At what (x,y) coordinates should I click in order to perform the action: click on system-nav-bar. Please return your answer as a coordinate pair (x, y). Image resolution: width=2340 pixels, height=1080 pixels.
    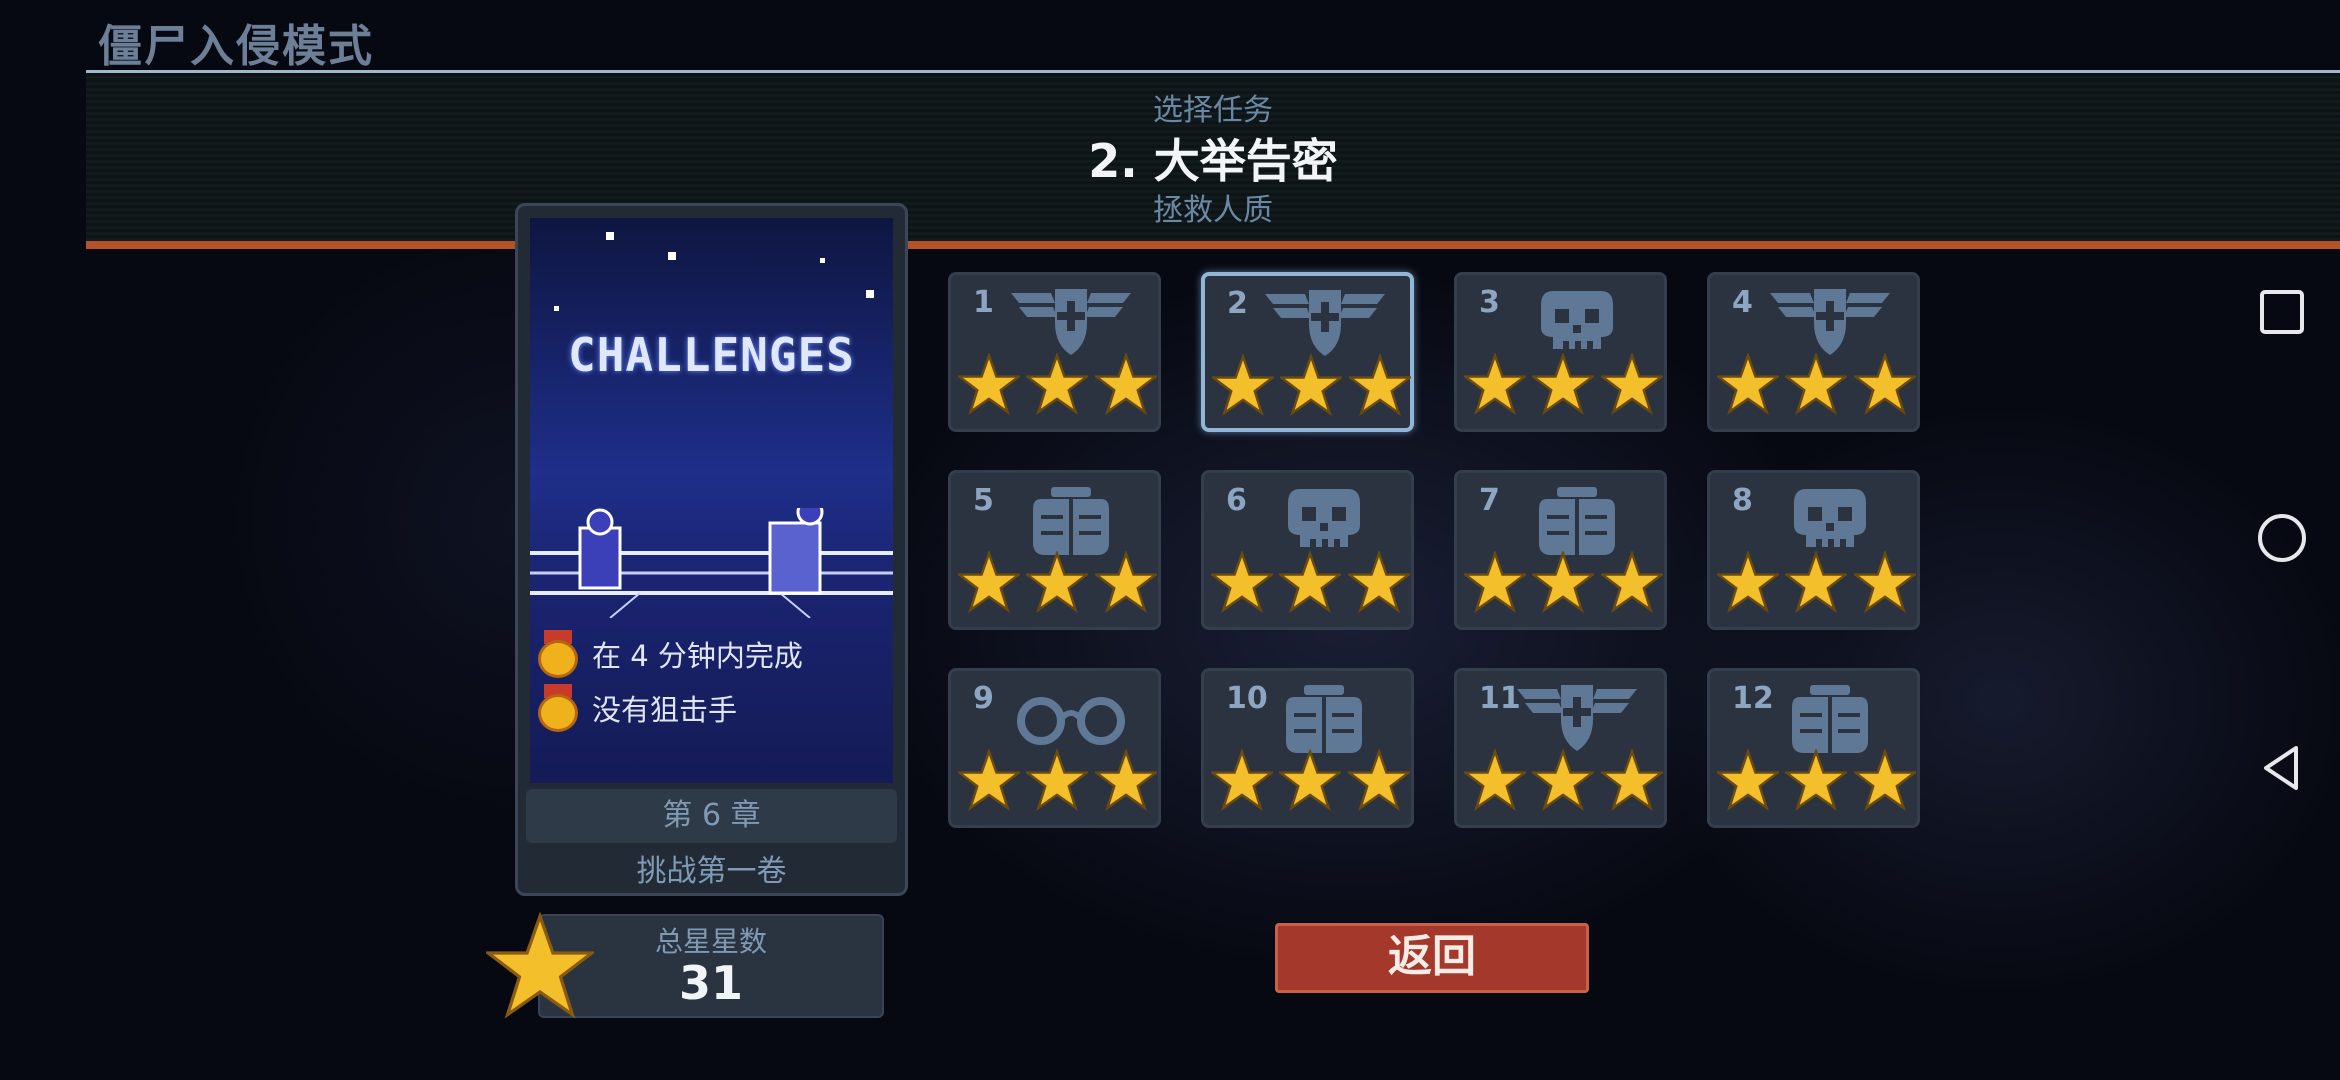
    Looking at the image, I should click on (2280, 530).